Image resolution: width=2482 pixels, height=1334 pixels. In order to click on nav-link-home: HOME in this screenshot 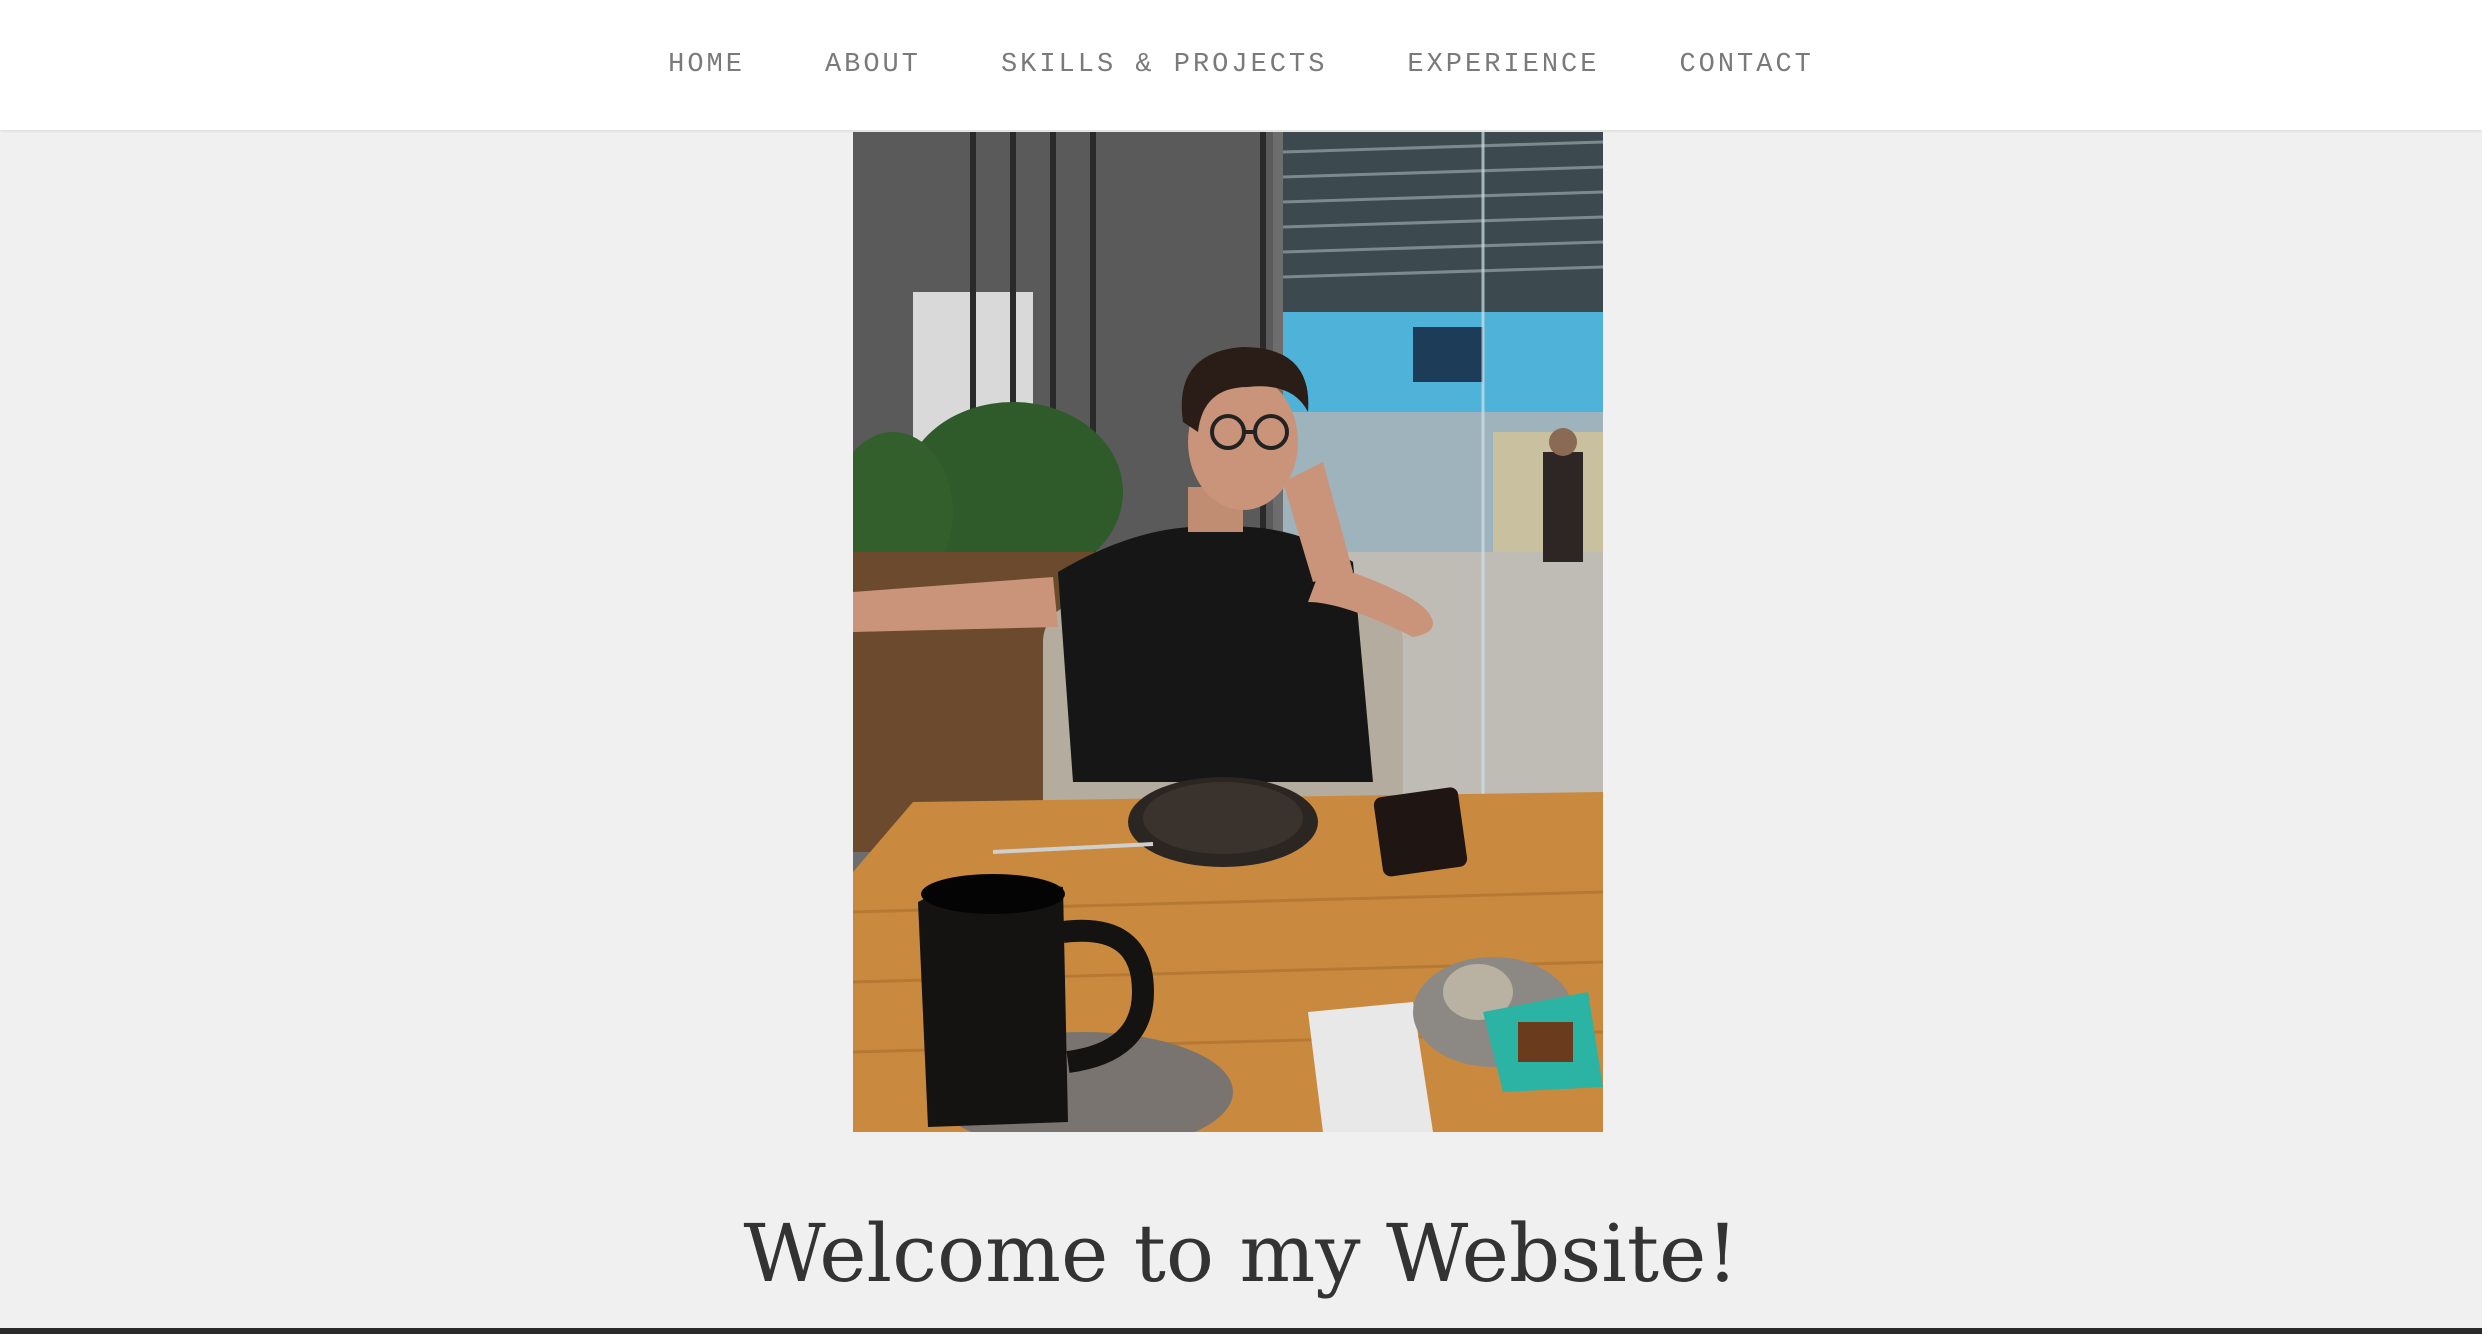, I will do `click(706, 65)`.